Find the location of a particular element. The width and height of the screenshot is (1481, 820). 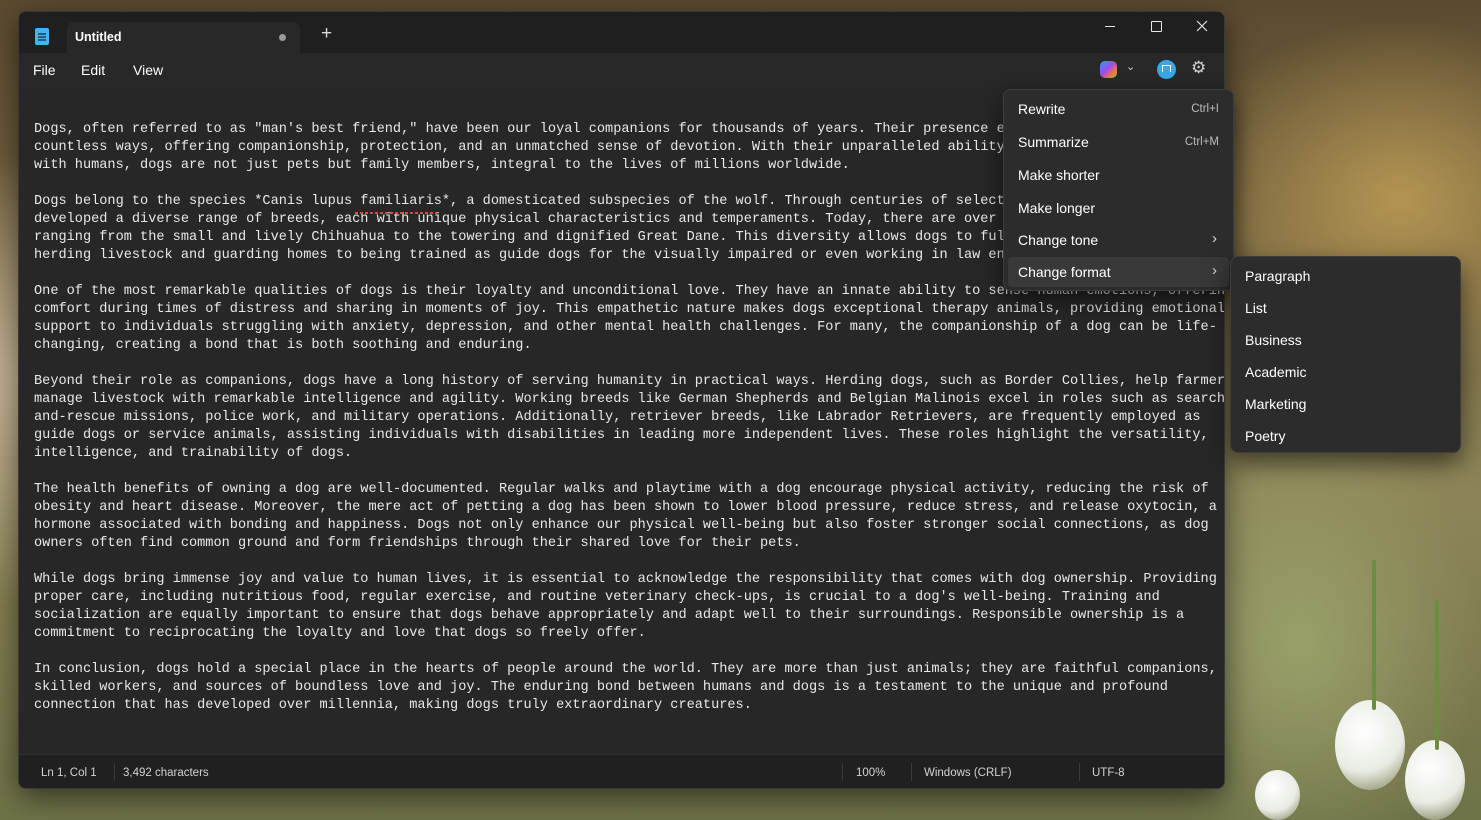

new-tab-button: + is located at coordinates (326, 33).